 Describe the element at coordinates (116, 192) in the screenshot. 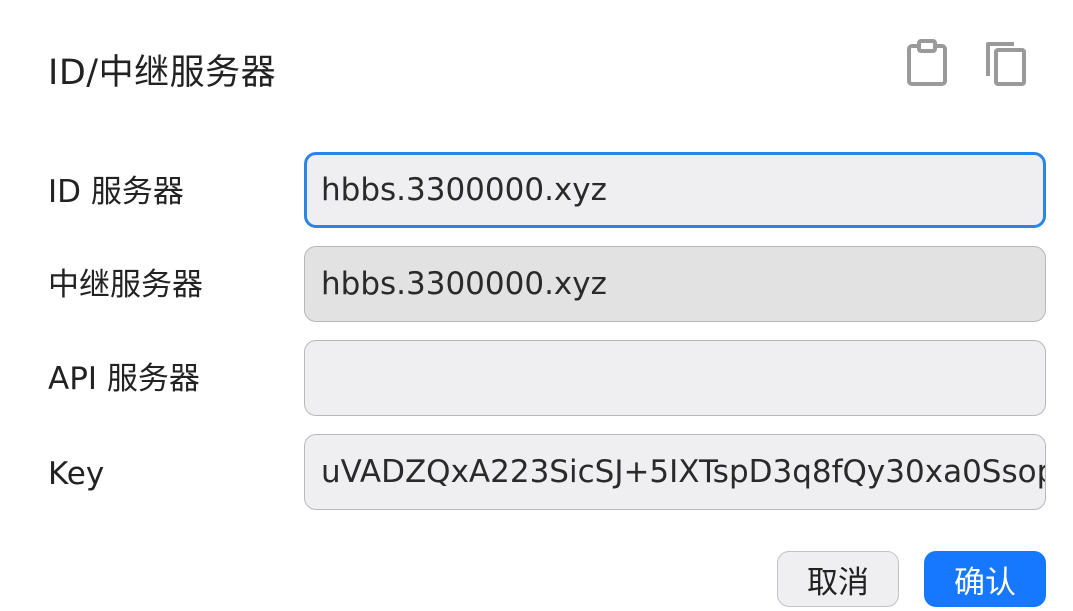

I see `id-server-label: ID 服务器` at that location.